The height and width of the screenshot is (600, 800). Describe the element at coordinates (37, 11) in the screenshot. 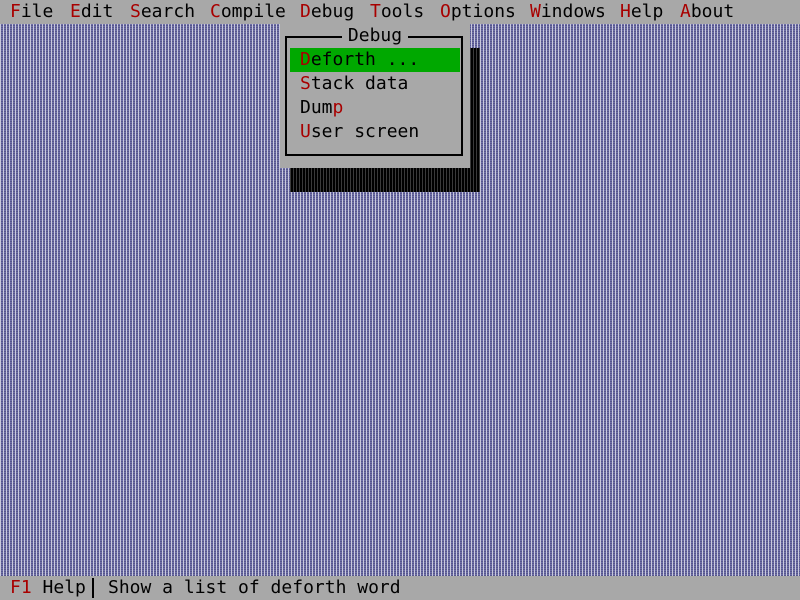

I see `menu-label: ile` at that location.